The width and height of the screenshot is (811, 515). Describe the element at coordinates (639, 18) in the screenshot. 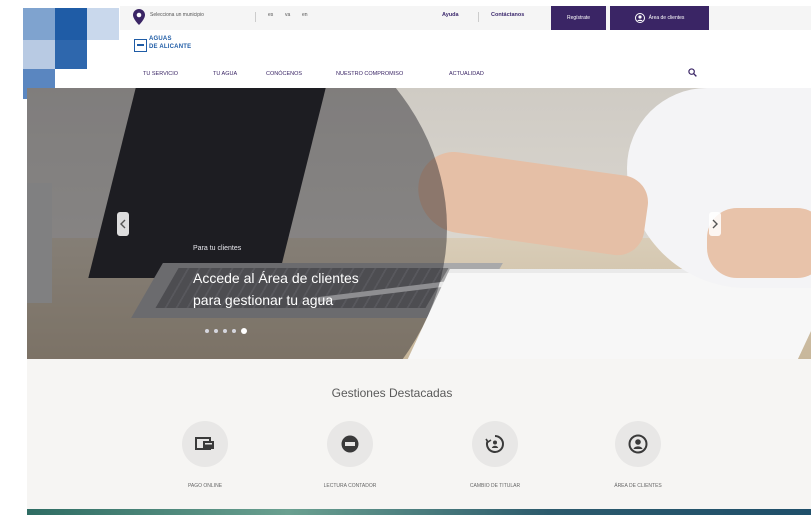

I see `user-circle-icon` at that location.